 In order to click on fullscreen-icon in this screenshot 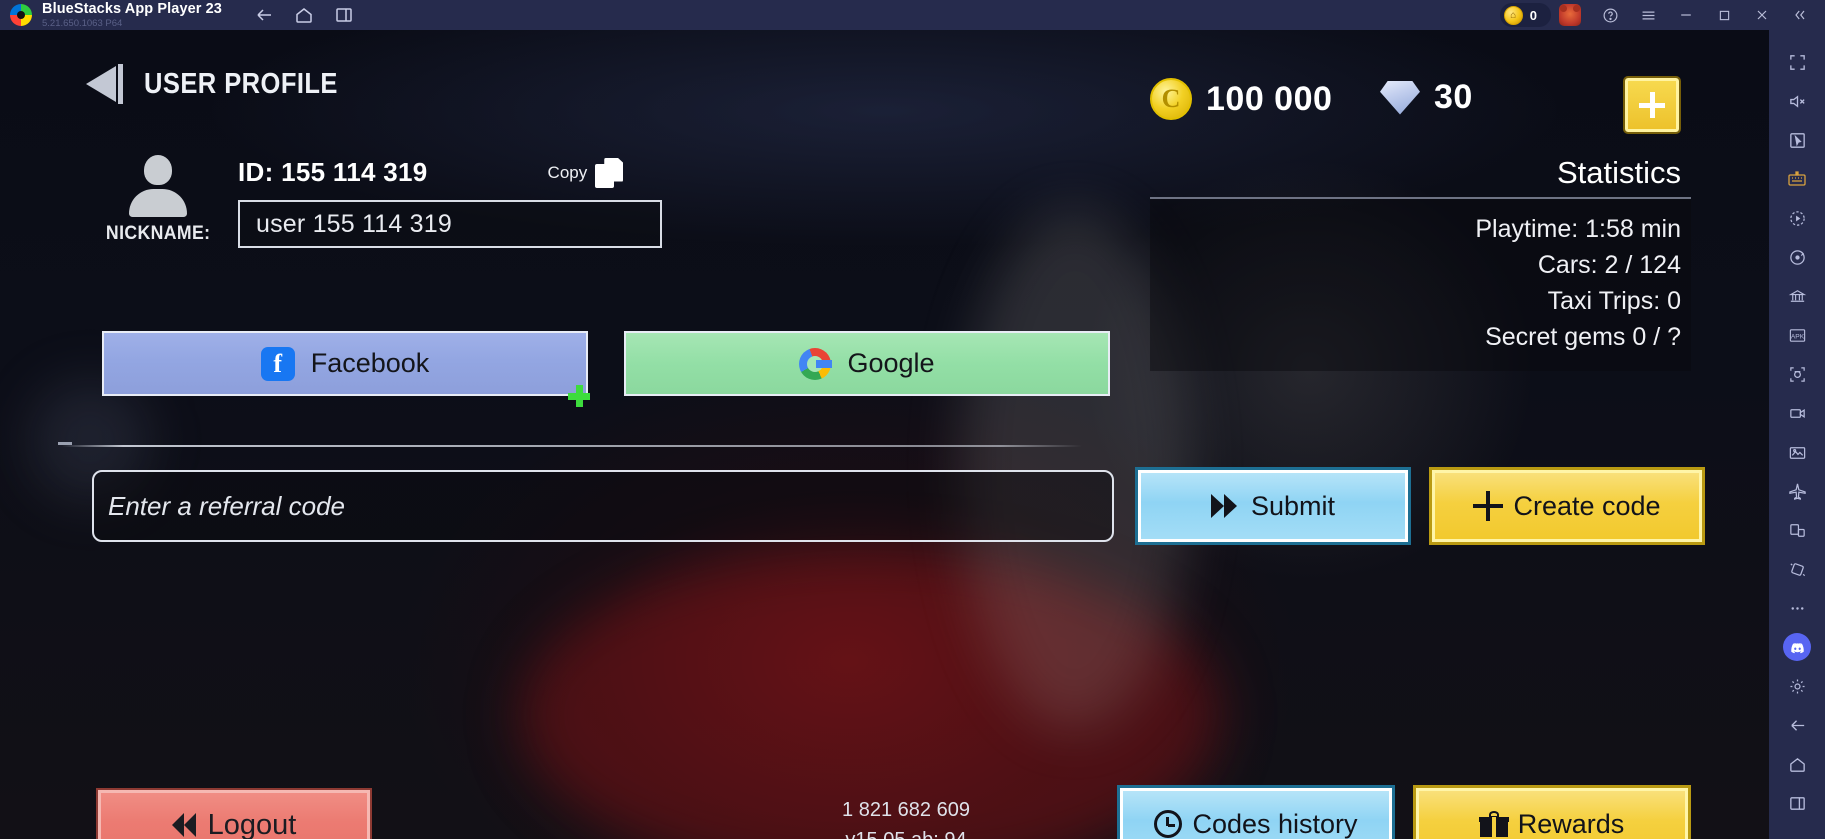, I will do `click(1797, 62)`.